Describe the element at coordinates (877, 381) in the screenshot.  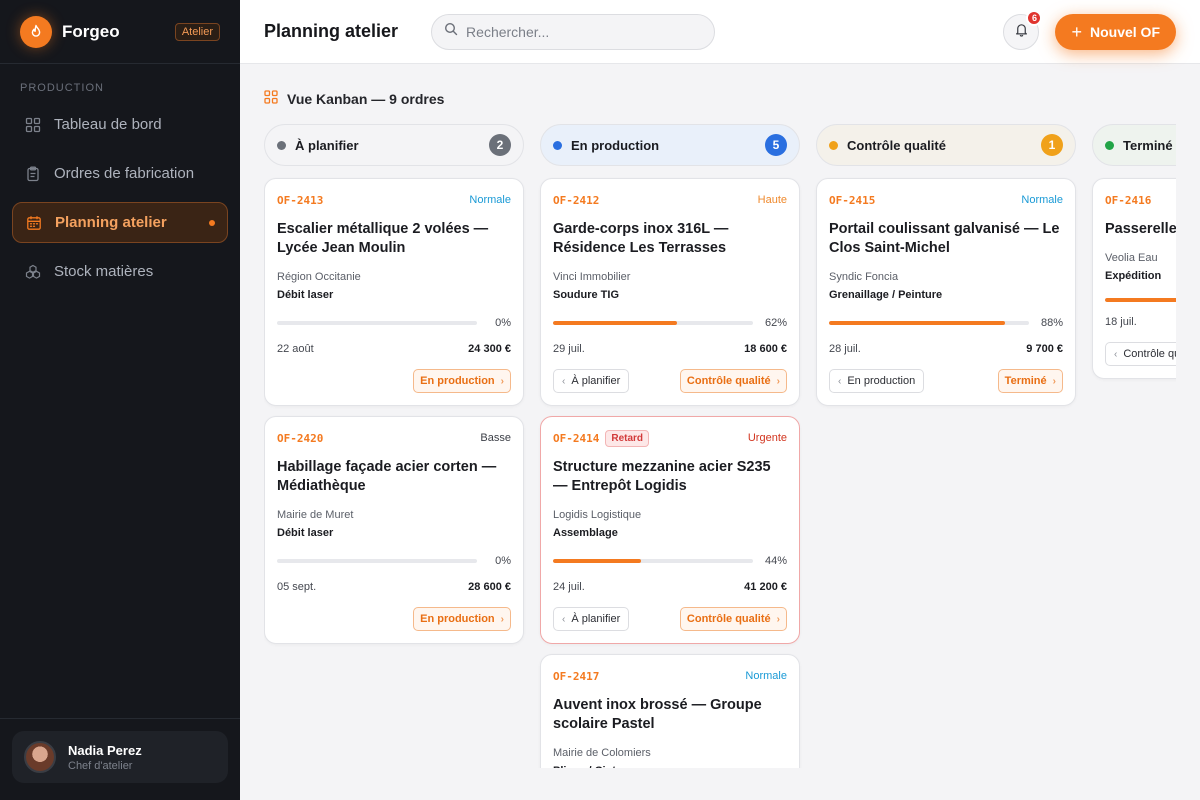
I see `move-back-button: ‹ En production` at that location.